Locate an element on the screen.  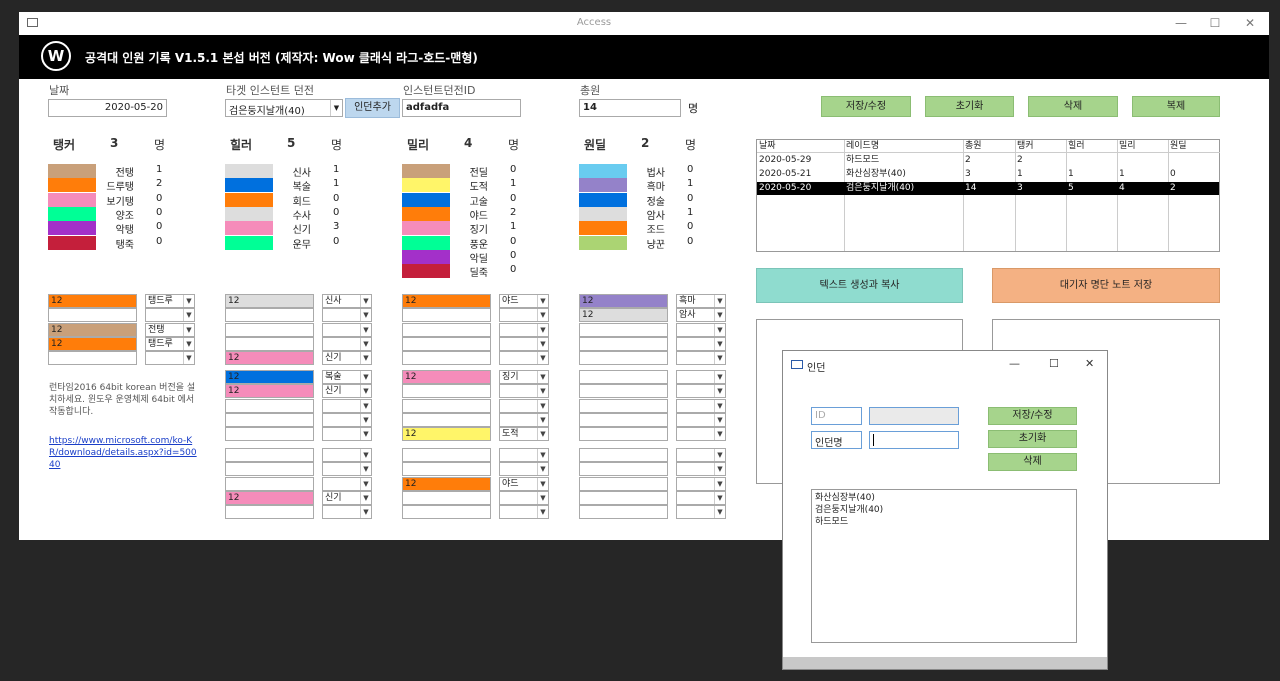
grid-header-cell: 날짜 is located at coordinates (800, 146).